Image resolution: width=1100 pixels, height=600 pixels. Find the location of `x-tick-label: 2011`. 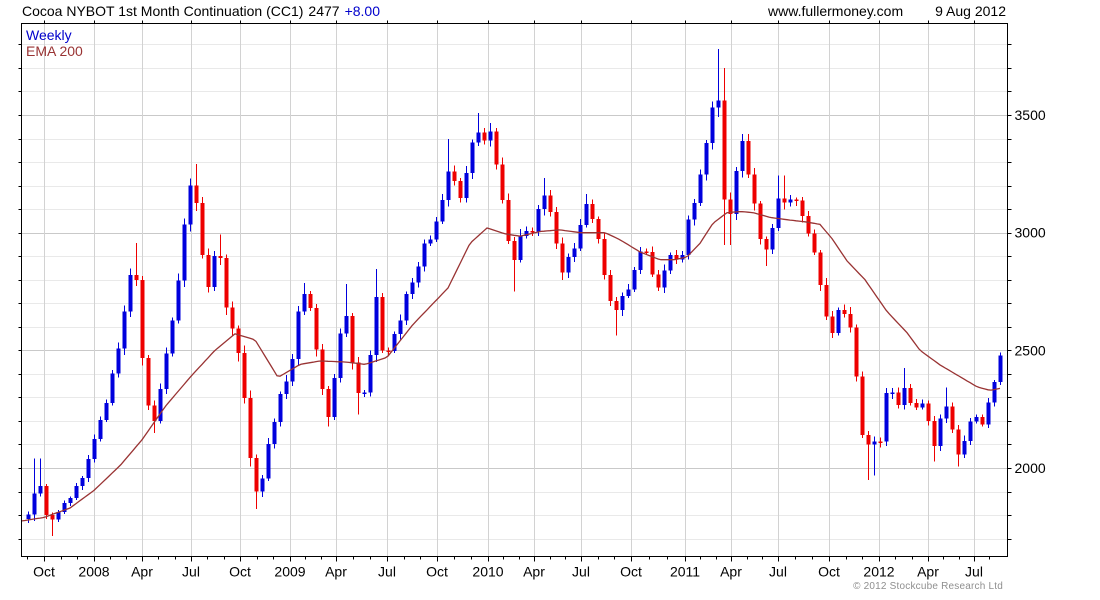

x-tick-label: 2011 is located at coordinates (685, 572).